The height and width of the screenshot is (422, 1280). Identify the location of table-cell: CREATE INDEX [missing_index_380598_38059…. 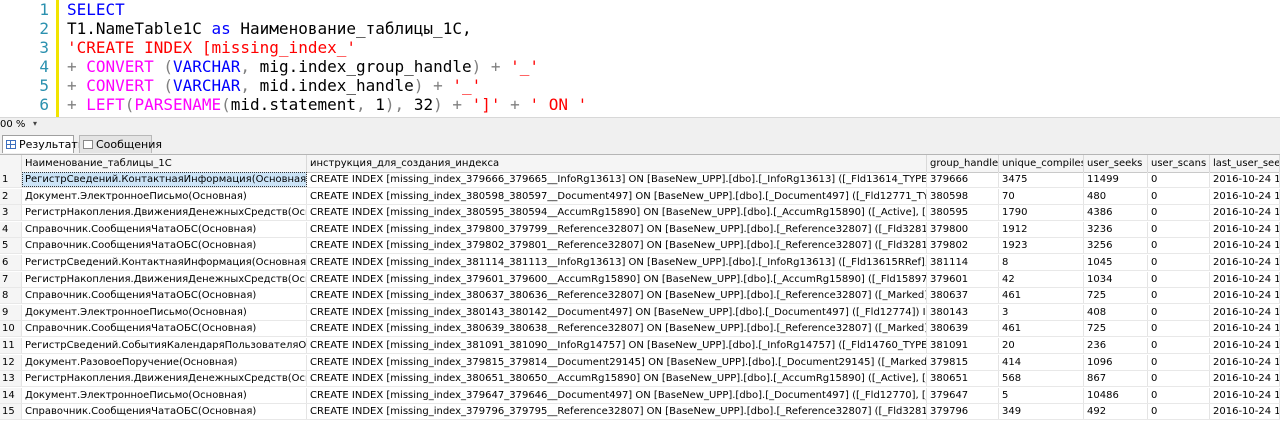
(617, 196).